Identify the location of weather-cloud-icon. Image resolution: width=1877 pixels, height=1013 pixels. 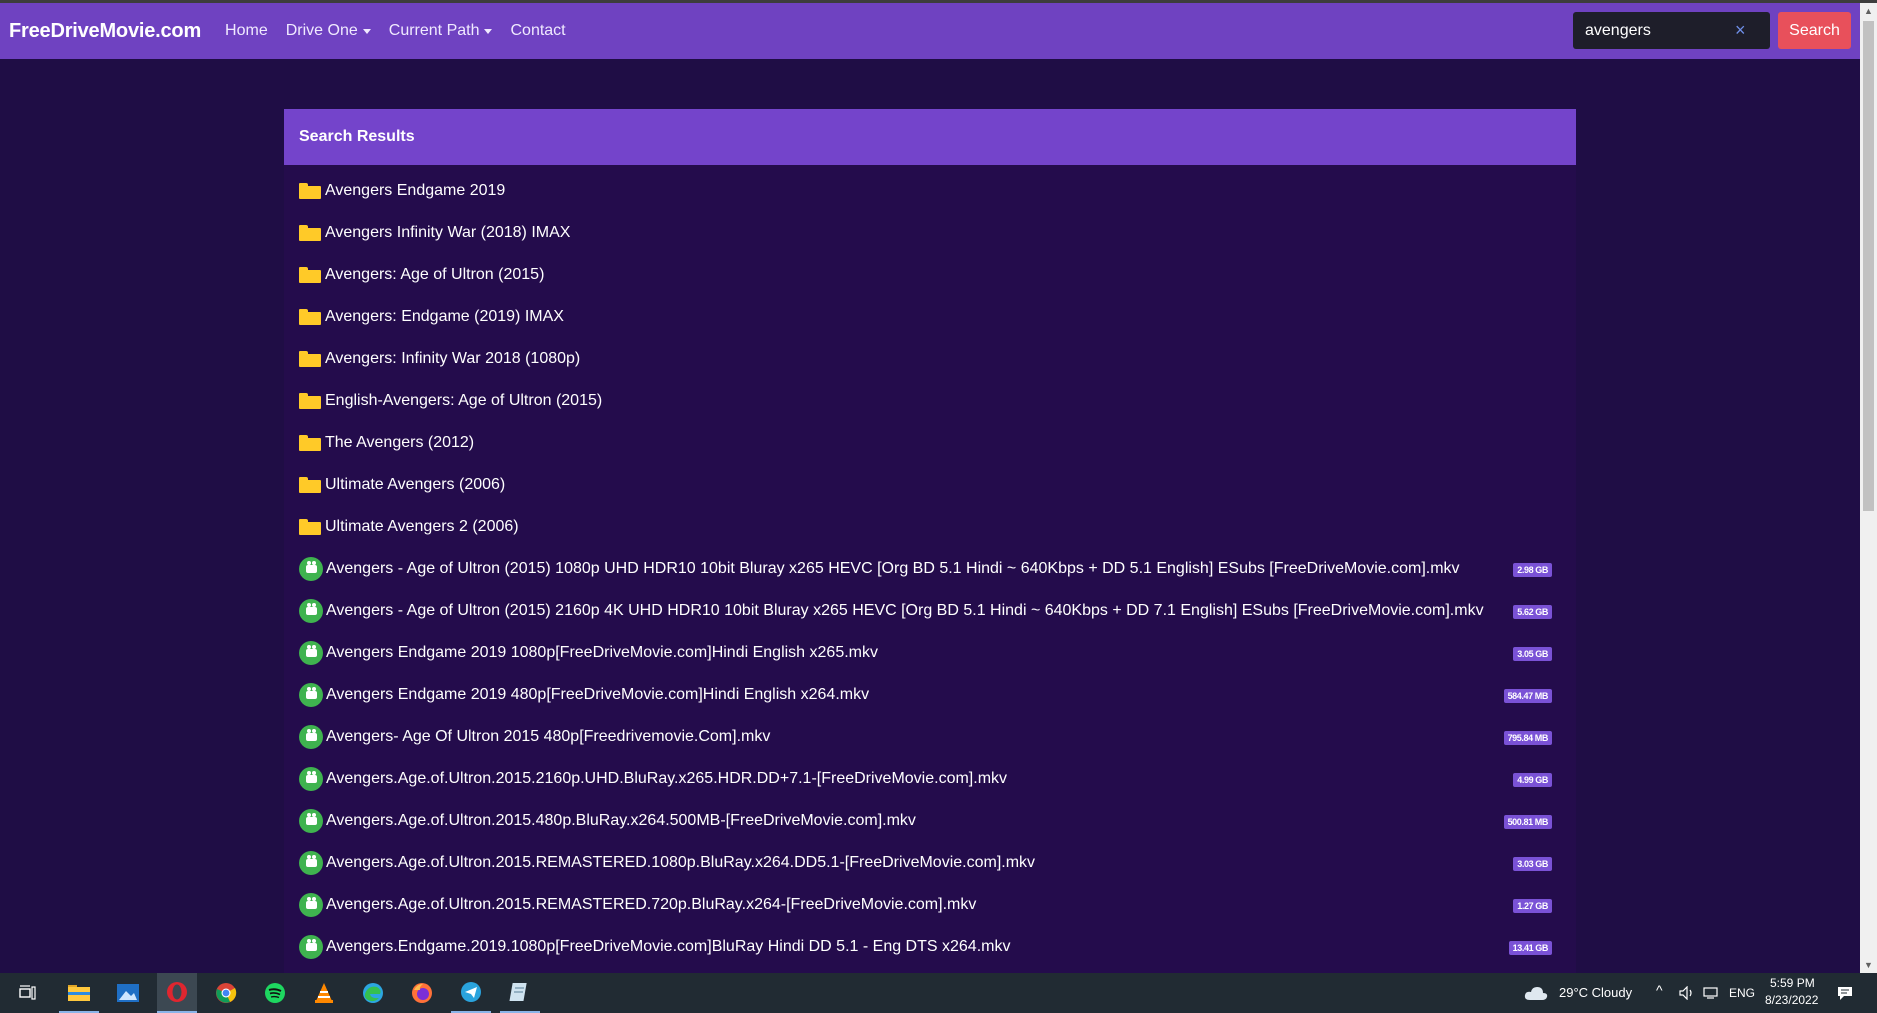
(1536, 993).